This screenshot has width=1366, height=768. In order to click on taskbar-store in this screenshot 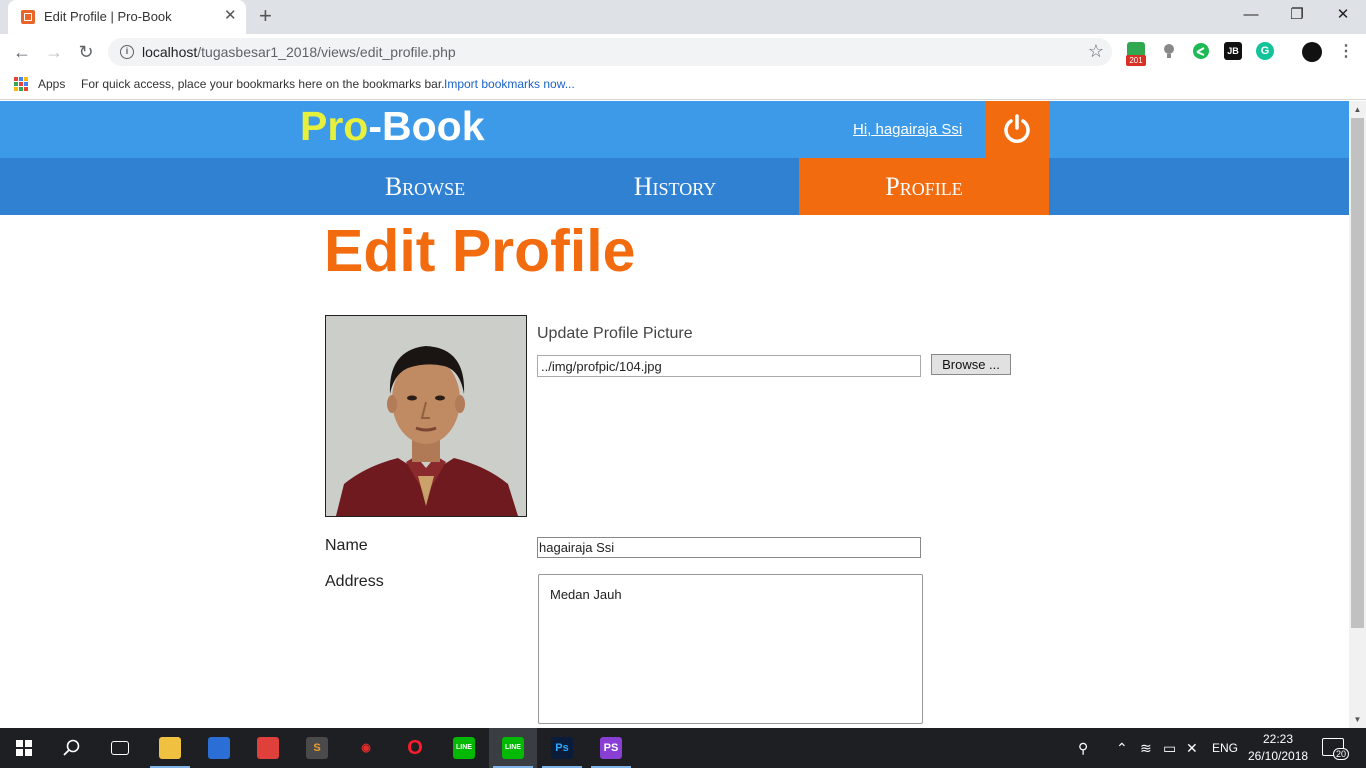, I will do `click(219, 748)`.